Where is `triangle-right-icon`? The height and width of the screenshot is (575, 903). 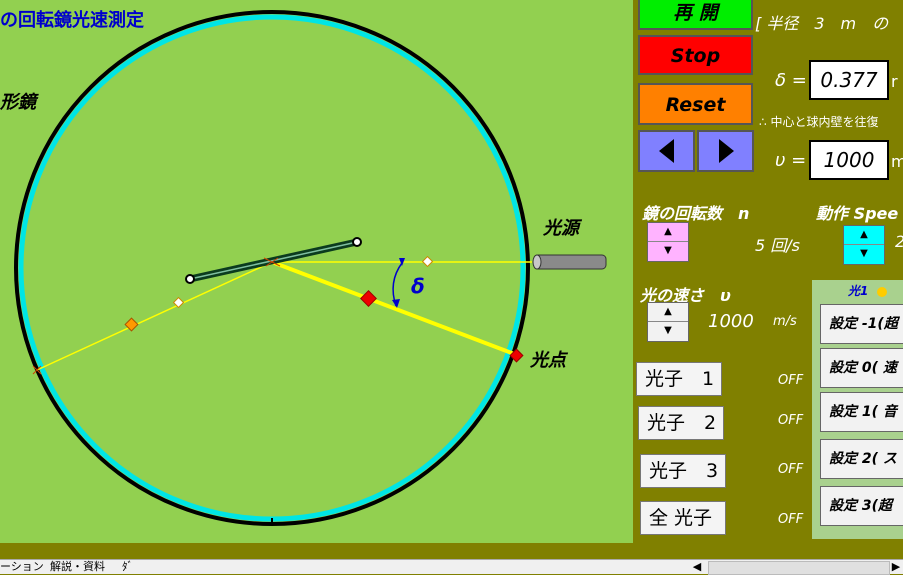 triangle-right-icon is located at coordinates (726, 151).